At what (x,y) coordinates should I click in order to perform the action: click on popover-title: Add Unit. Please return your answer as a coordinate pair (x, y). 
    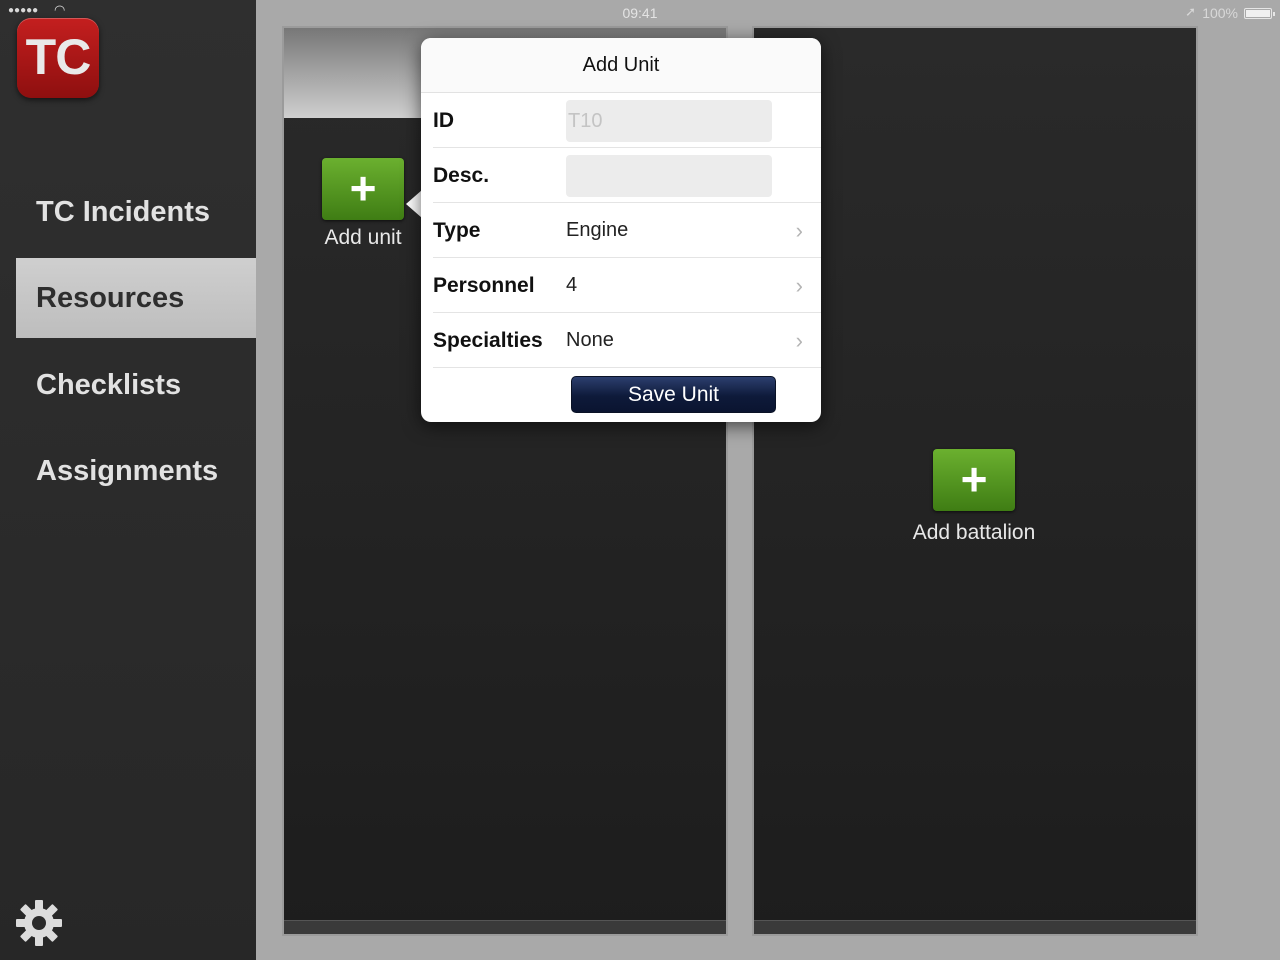
    Looking at the image, I should click on (621, 65).